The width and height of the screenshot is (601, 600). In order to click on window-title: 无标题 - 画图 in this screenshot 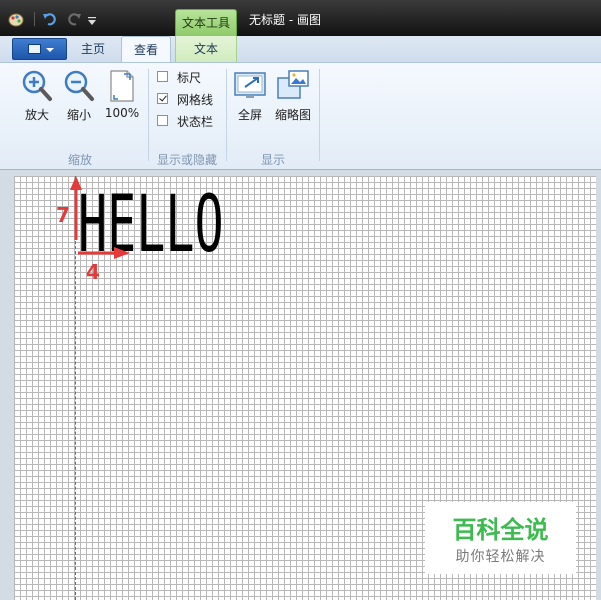, I will do `click(285, 20)`.